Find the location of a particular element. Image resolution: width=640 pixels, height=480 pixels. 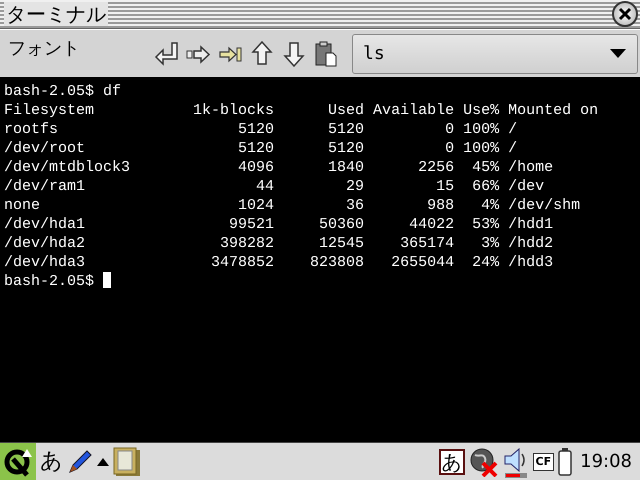

battery-icon is located at coordinates (565, 462).